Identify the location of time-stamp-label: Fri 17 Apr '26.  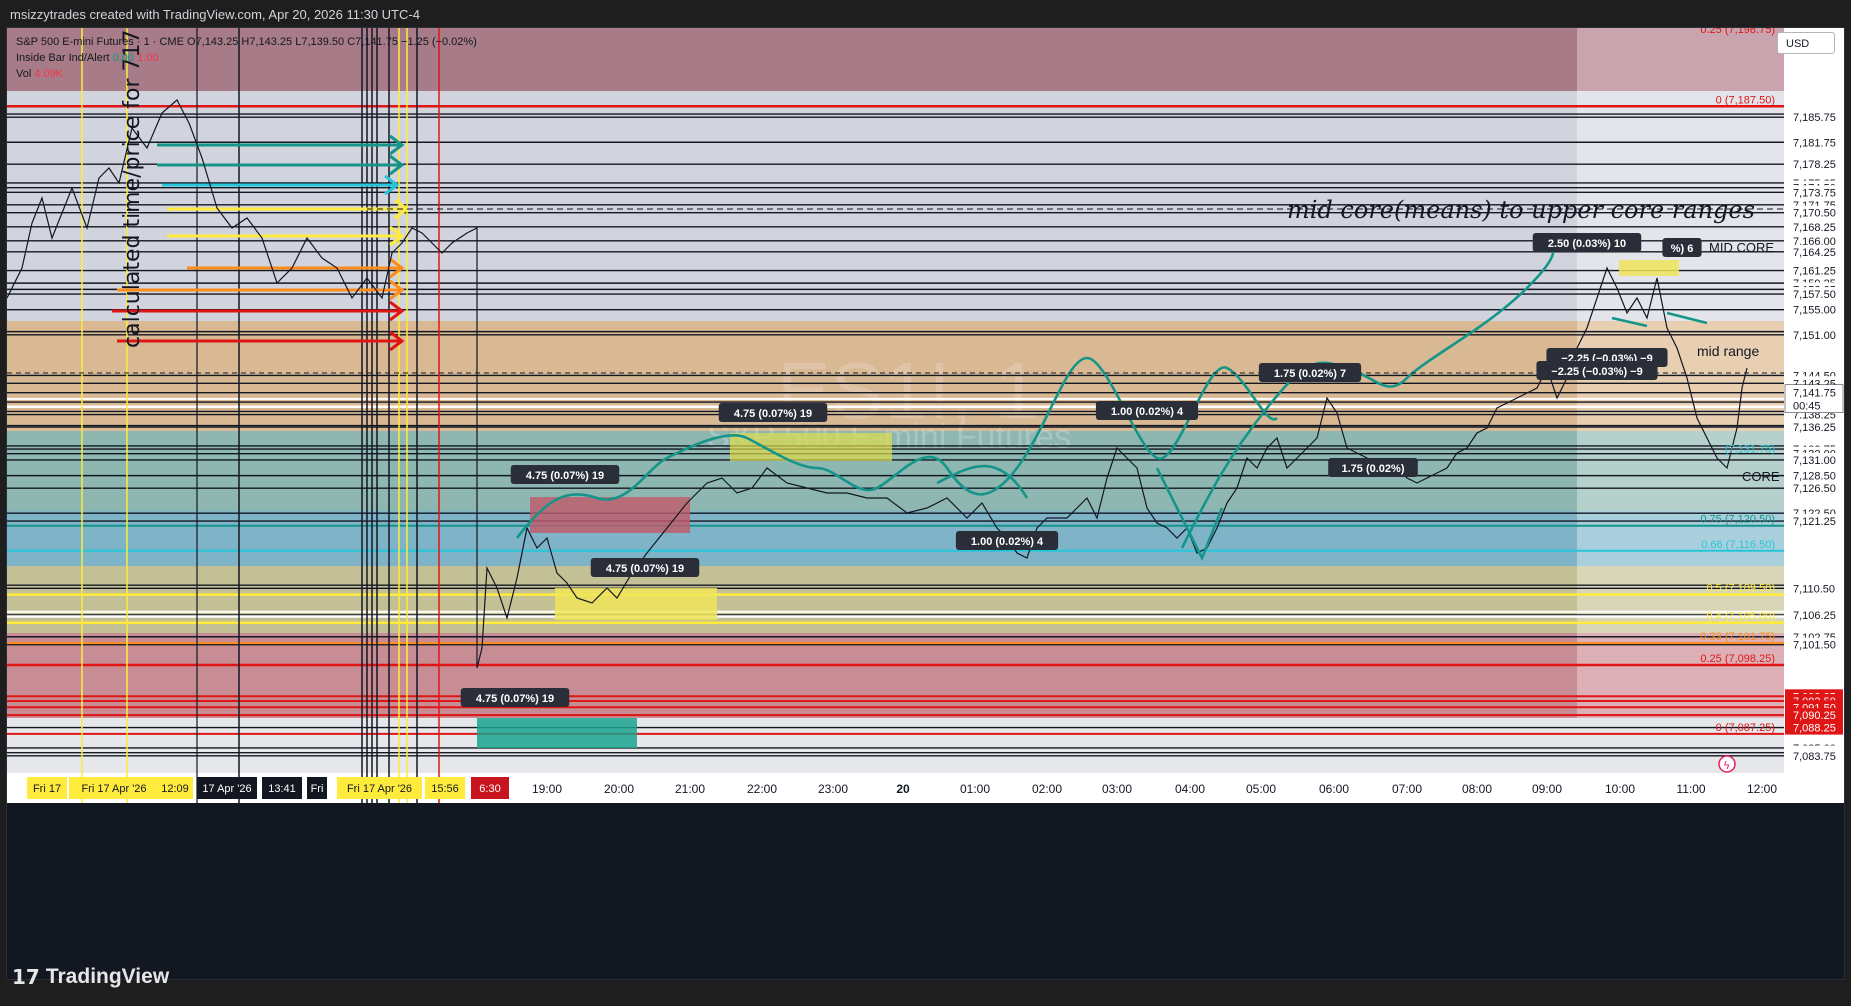
(379, 789).